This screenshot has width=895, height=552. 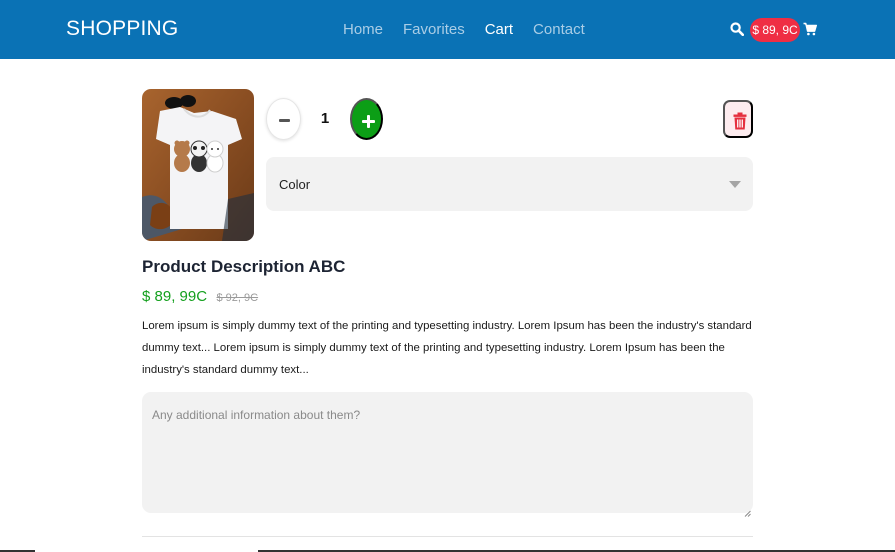 I want to click on decrease-quantity-button, so click(x=283, y=119).